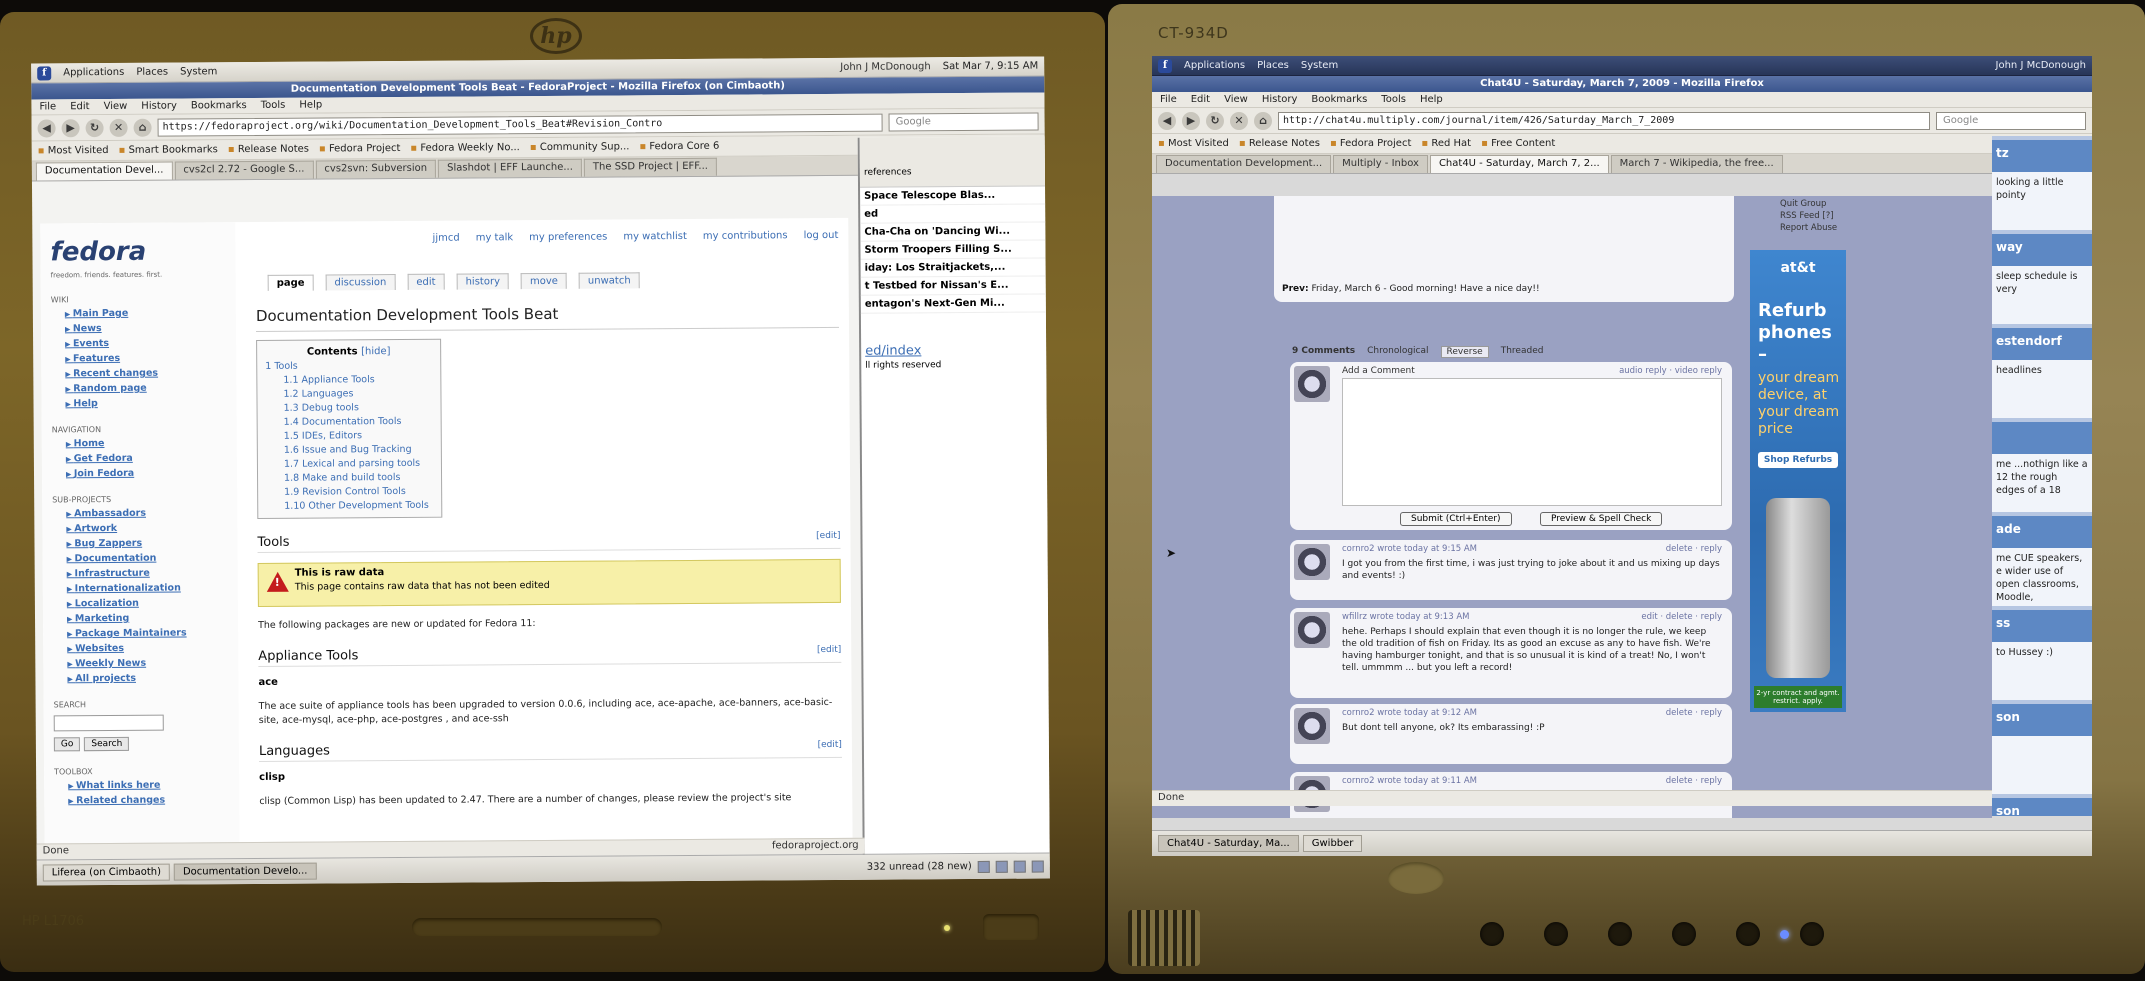 The image size is (2145, 981). I want to click on user-link: my watchlist, so click(655, 236).